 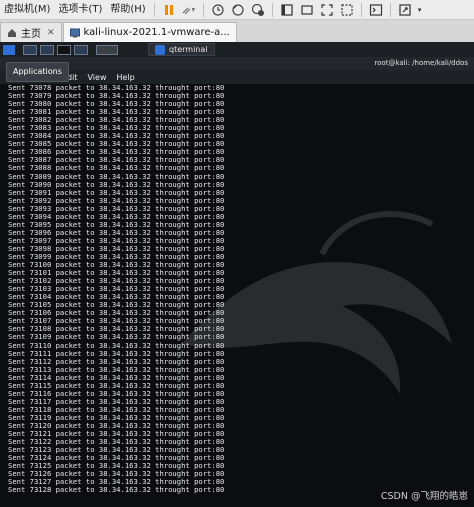 What do you see at coordinates (237, 63) in the screenshot?
I see `terminal-title-bar: root@kali: /home/kali/ddos` at bounding box center [237, 63].